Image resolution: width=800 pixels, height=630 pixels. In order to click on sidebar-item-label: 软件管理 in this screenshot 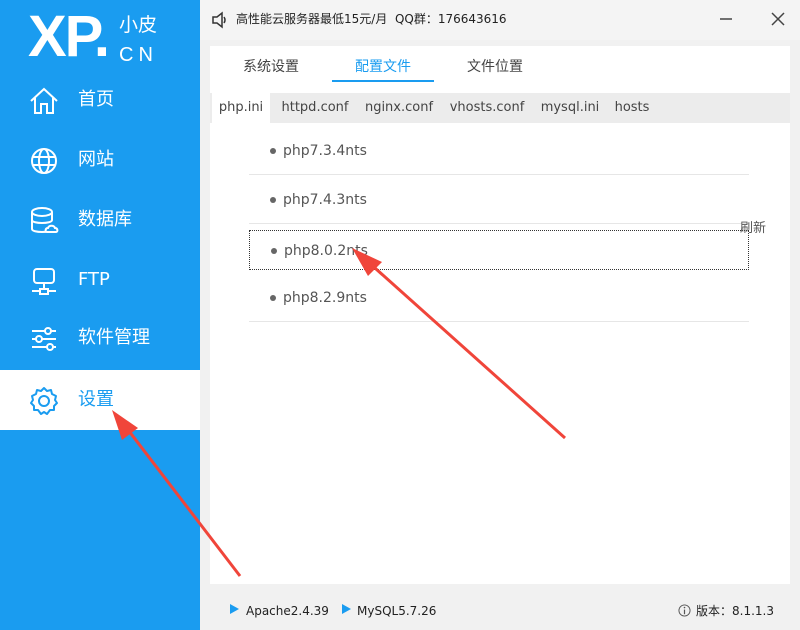, I will do `click(114, 337)`.